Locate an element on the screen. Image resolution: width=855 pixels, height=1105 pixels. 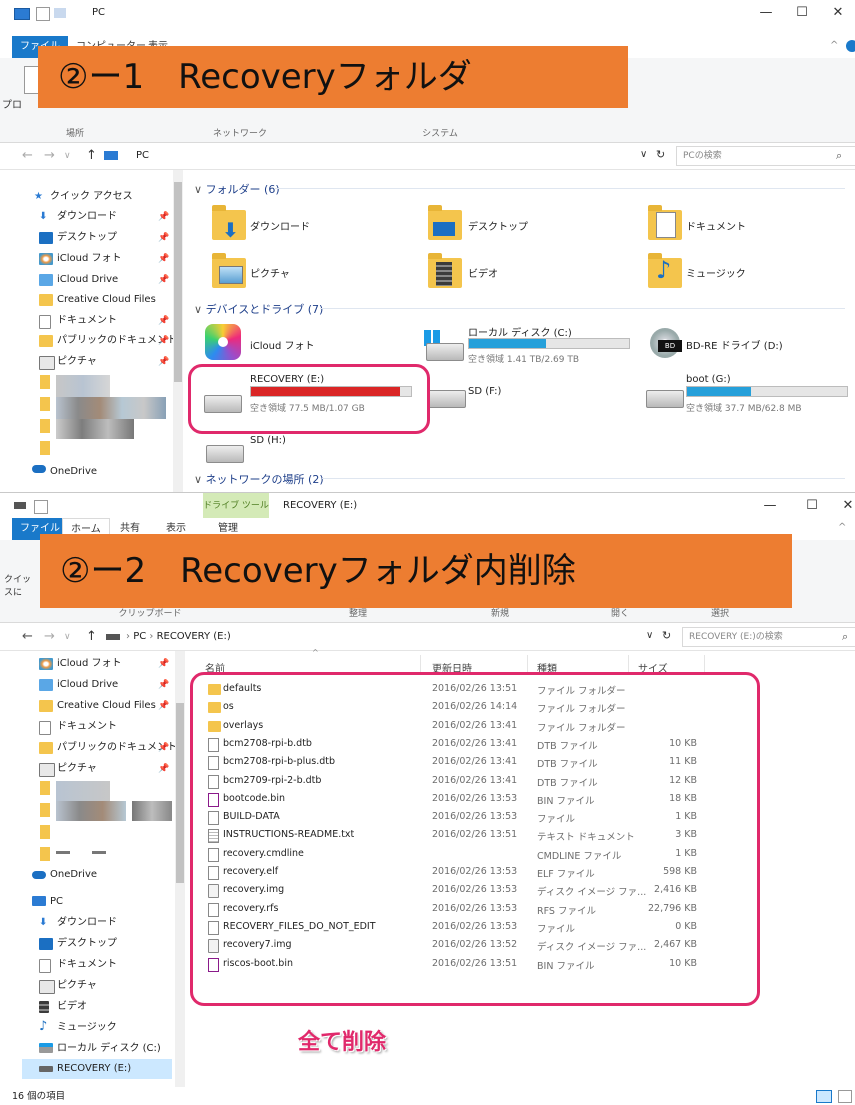
ribbon-quick-access-label: クイッ スに is located at coordinates (18, 586).